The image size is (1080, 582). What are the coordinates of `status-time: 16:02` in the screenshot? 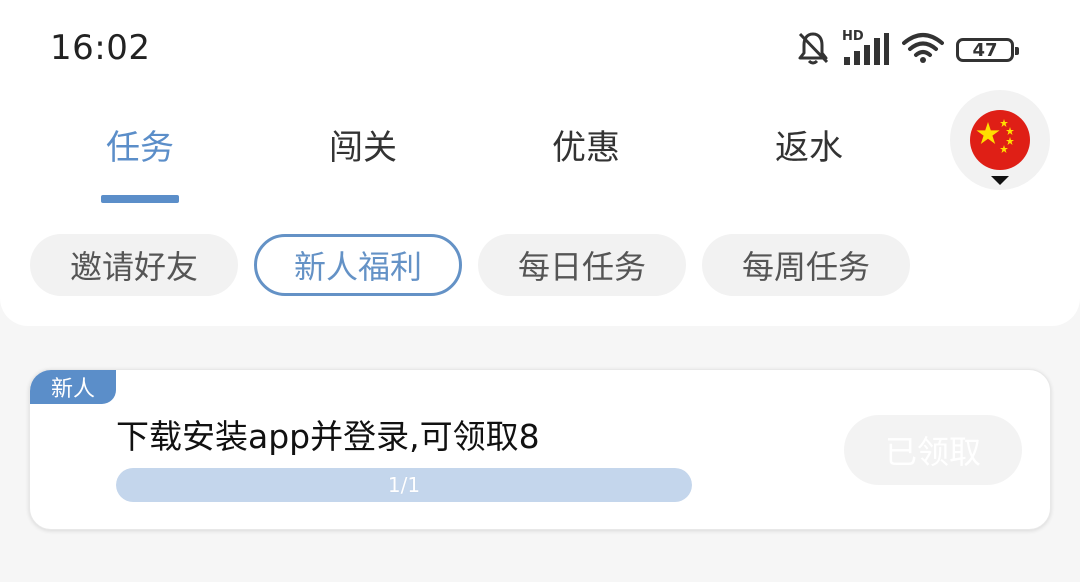 It's located at (100, 48).